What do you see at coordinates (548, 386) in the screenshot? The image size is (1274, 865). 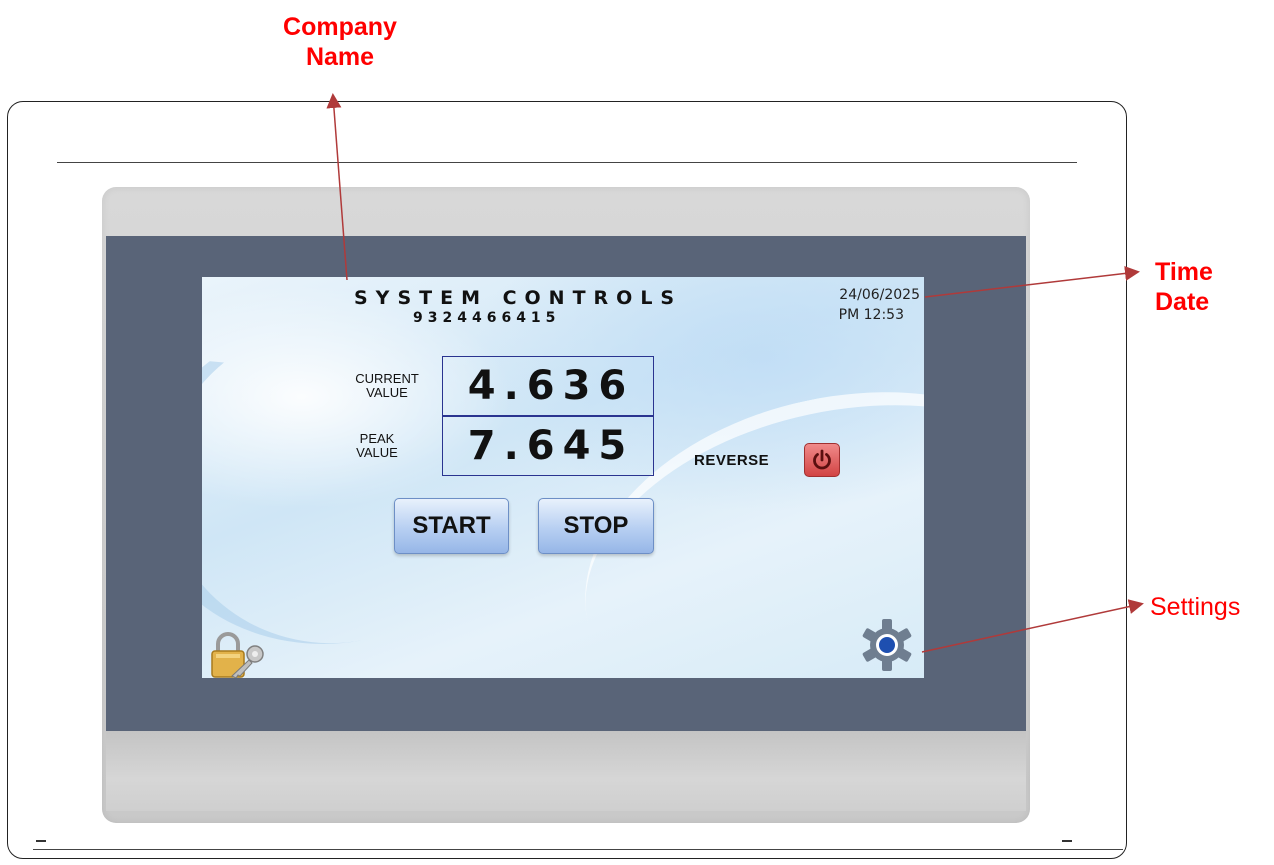 I see `current-value-display: 4.636` at bounding box center [548, 386].